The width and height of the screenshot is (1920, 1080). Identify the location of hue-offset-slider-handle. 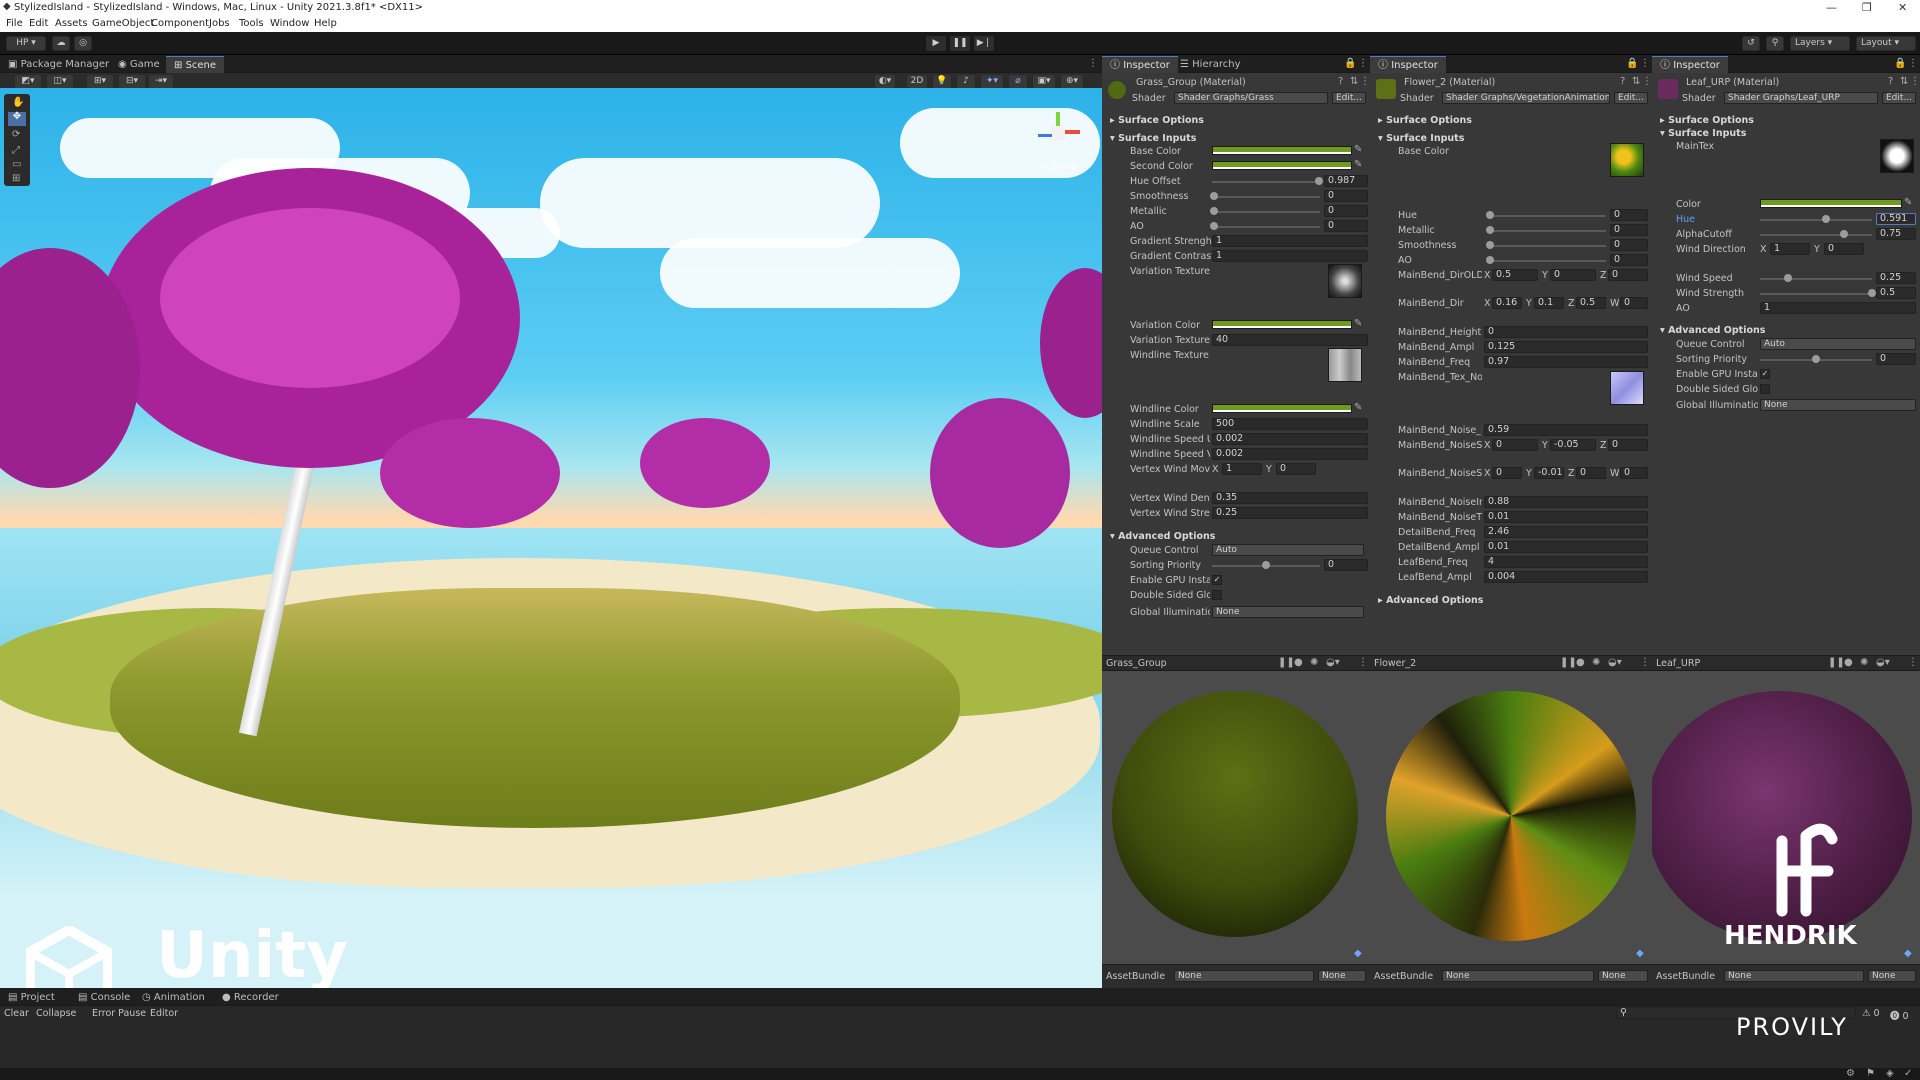
(1318, 181).